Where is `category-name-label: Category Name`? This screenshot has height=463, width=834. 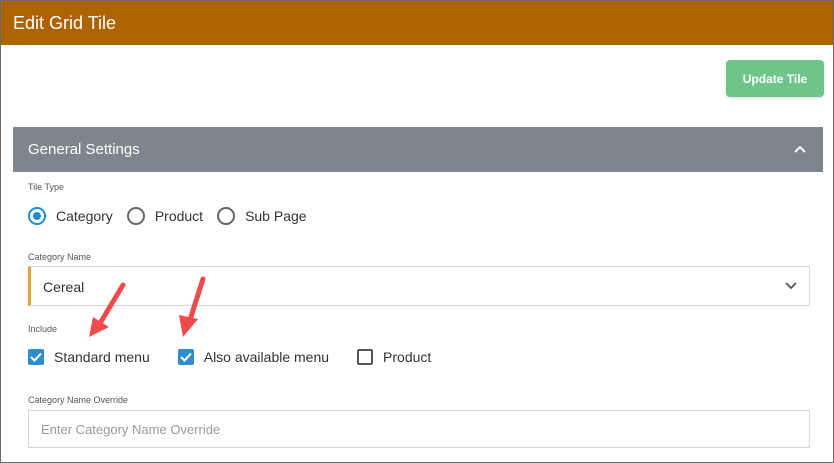 category-name-label: Category Name is located at coordinates (60, 257).